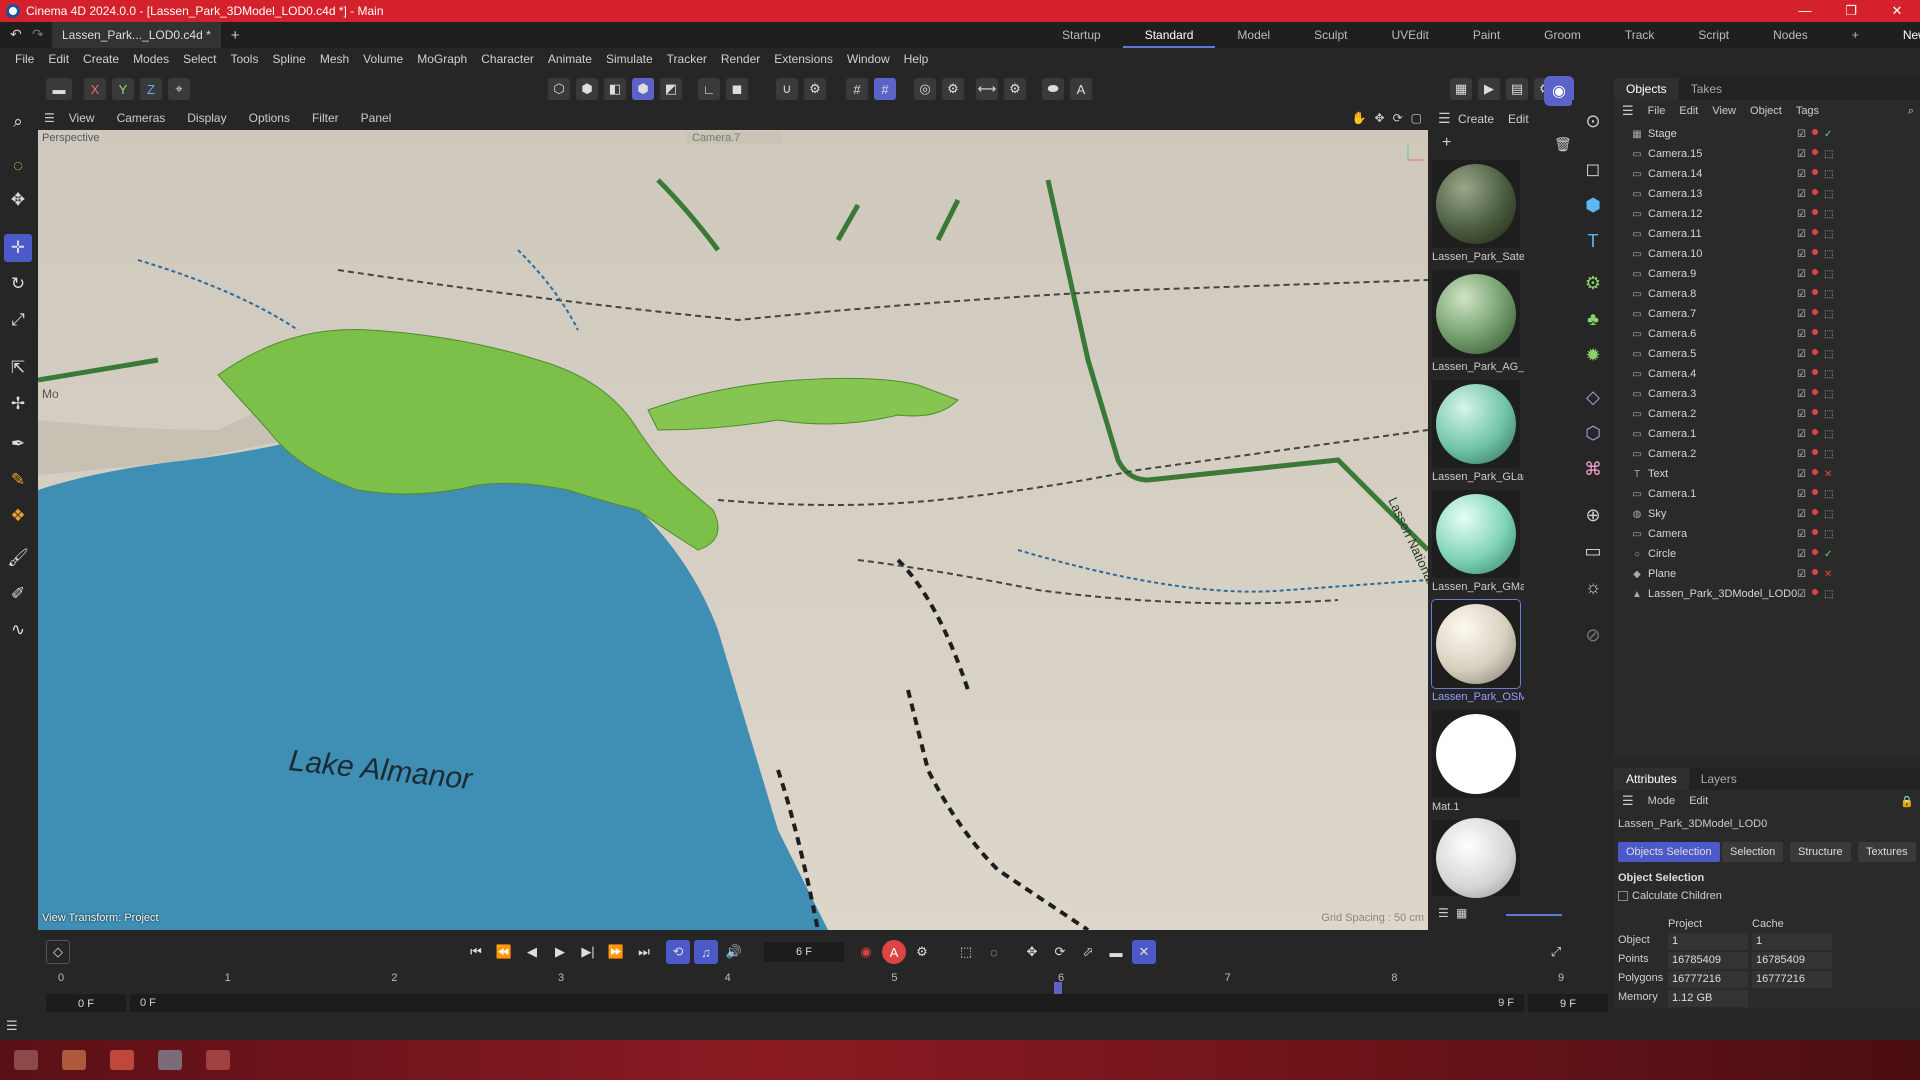 Image resolution: width=1920 pixels, height=1080 pixels. What do you see at coordinates (1032, 952) in the screenshot?
I see `key-scale-icon: ✥` at bounding box center [1032, 952].